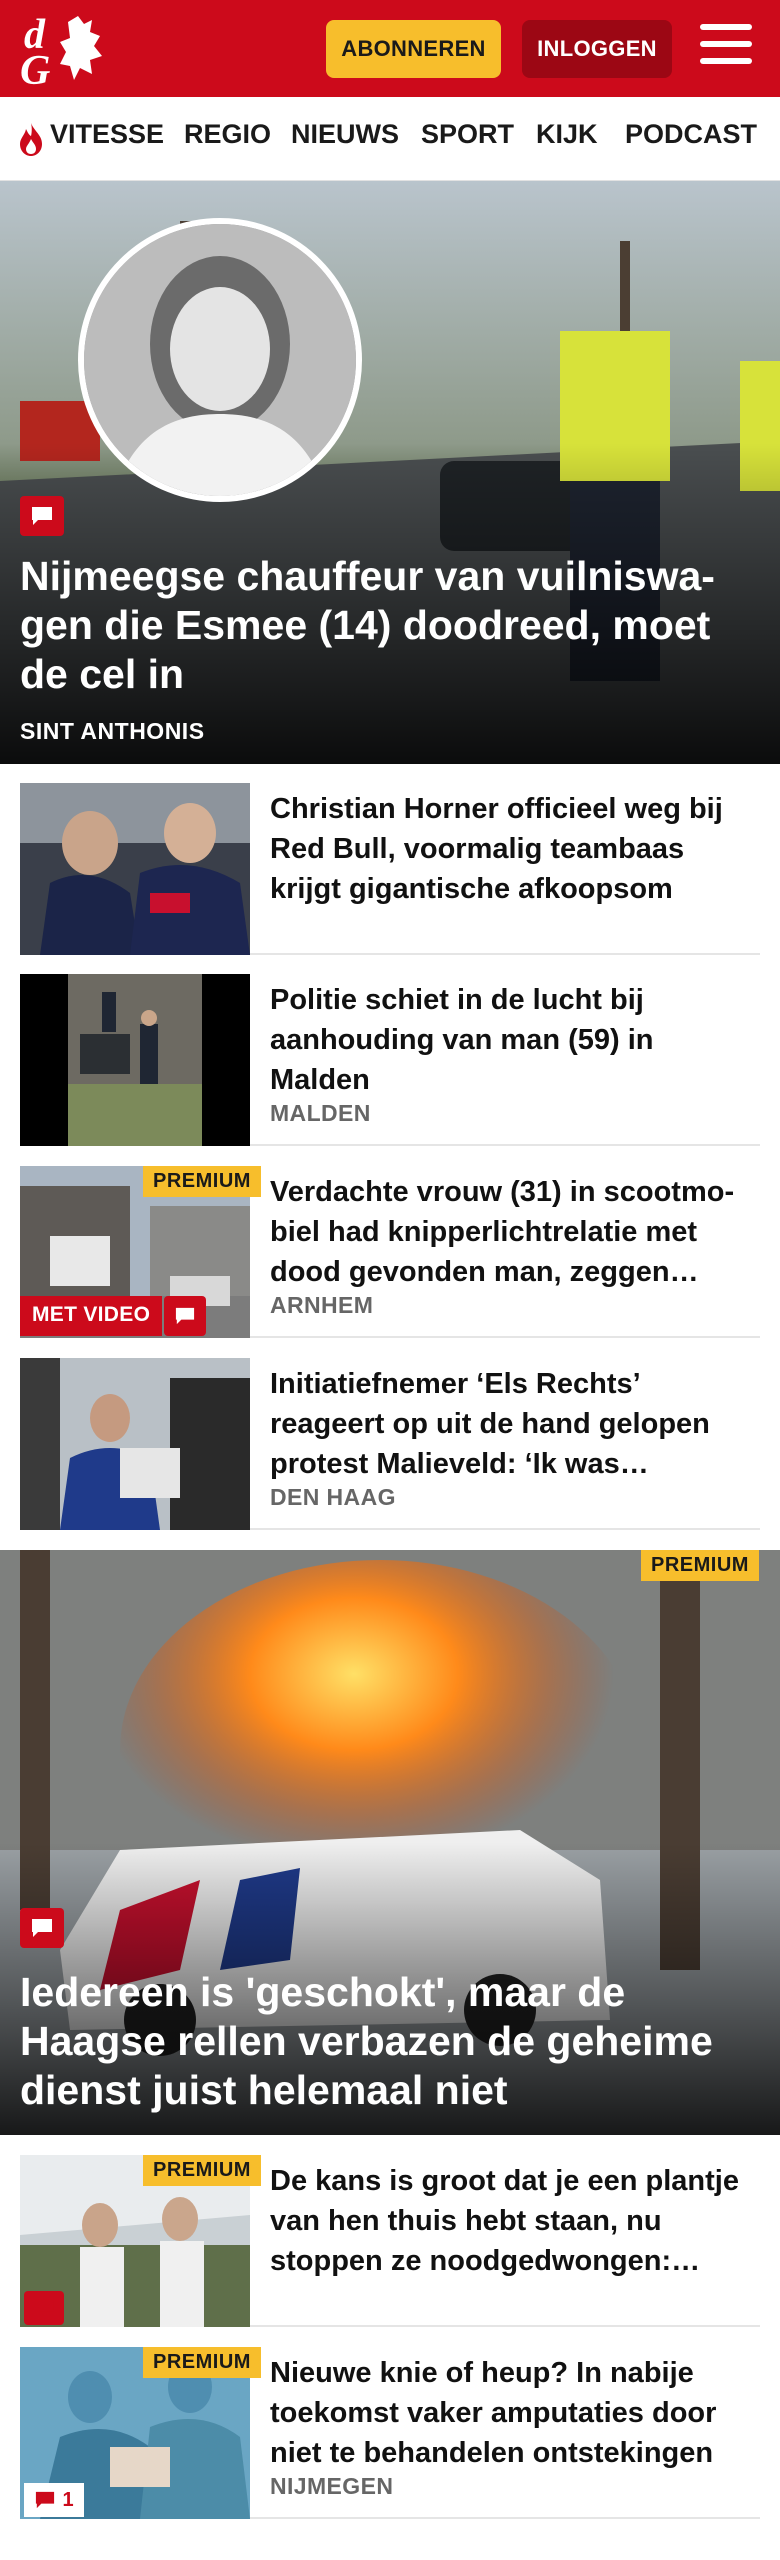 This screenshot has height=2560, width=780. I want to click on section-nav: VITESSE REGIO NIEUWS SPORT KIJK PODCAST, so click(390, 139).